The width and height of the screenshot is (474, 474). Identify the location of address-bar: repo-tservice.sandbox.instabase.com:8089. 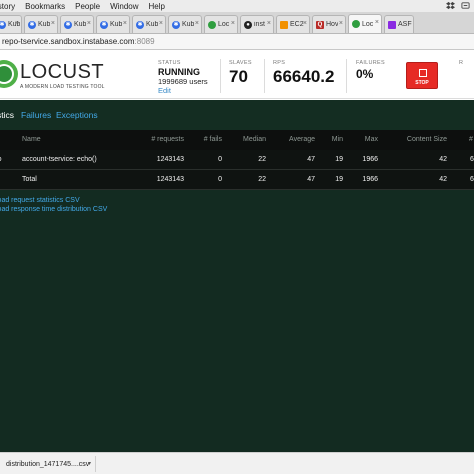
(237, 42).